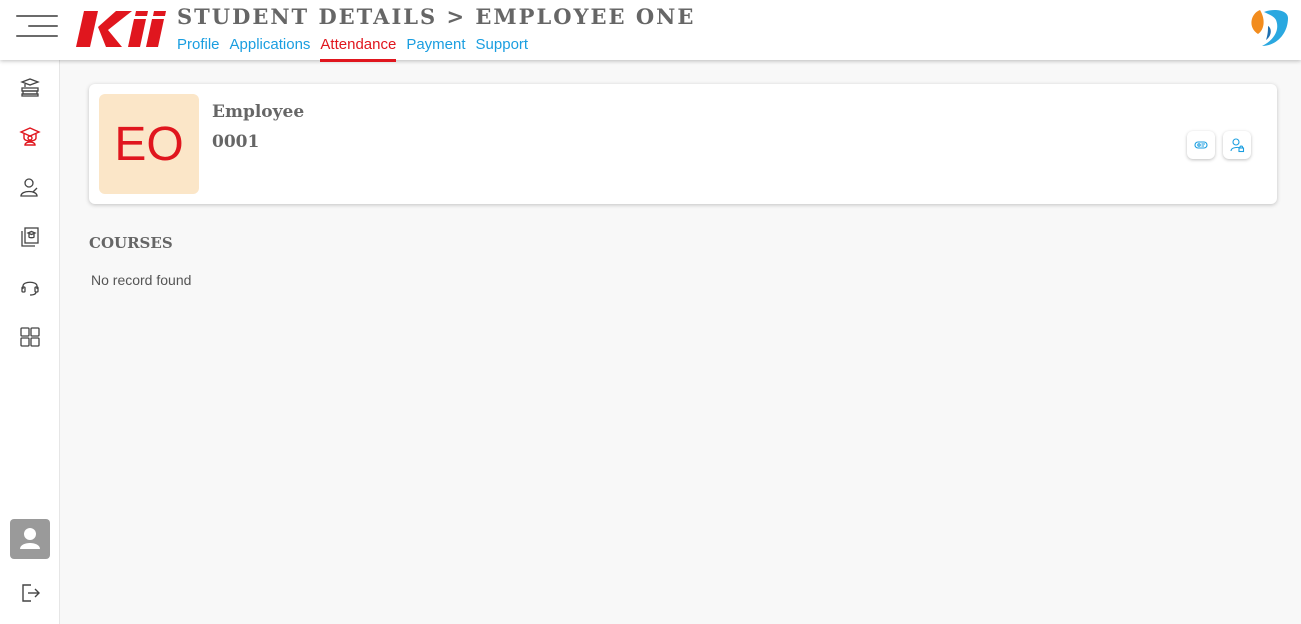 The width and height of the screenshot is (1301, 624). I want to click on logout-button, so click(30, 593).